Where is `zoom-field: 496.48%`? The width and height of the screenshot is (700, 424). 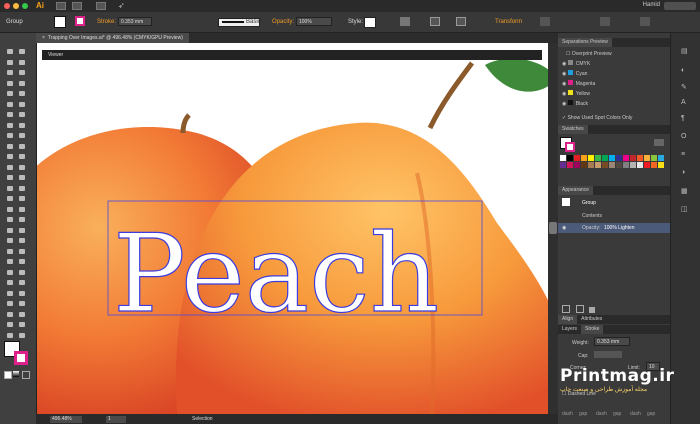 zoom-field: 496.48% is located at coordinates (66, 419).